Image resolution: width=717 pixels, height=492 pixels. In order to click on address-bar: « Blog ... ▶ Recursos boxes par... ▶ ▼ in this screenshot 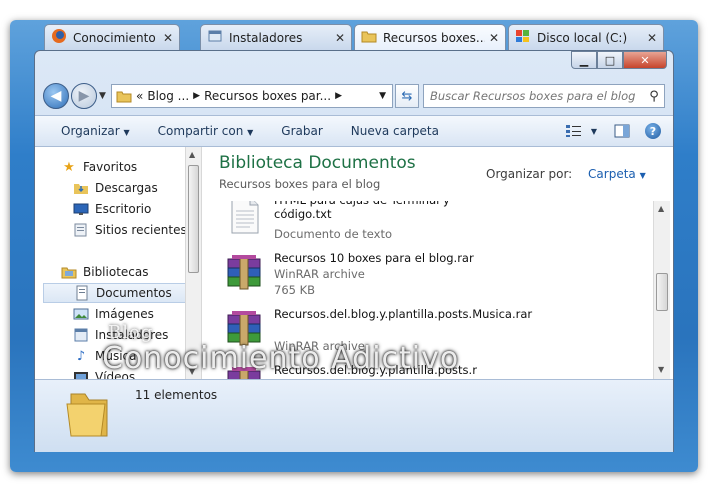, I will do `click(252, 96)`.